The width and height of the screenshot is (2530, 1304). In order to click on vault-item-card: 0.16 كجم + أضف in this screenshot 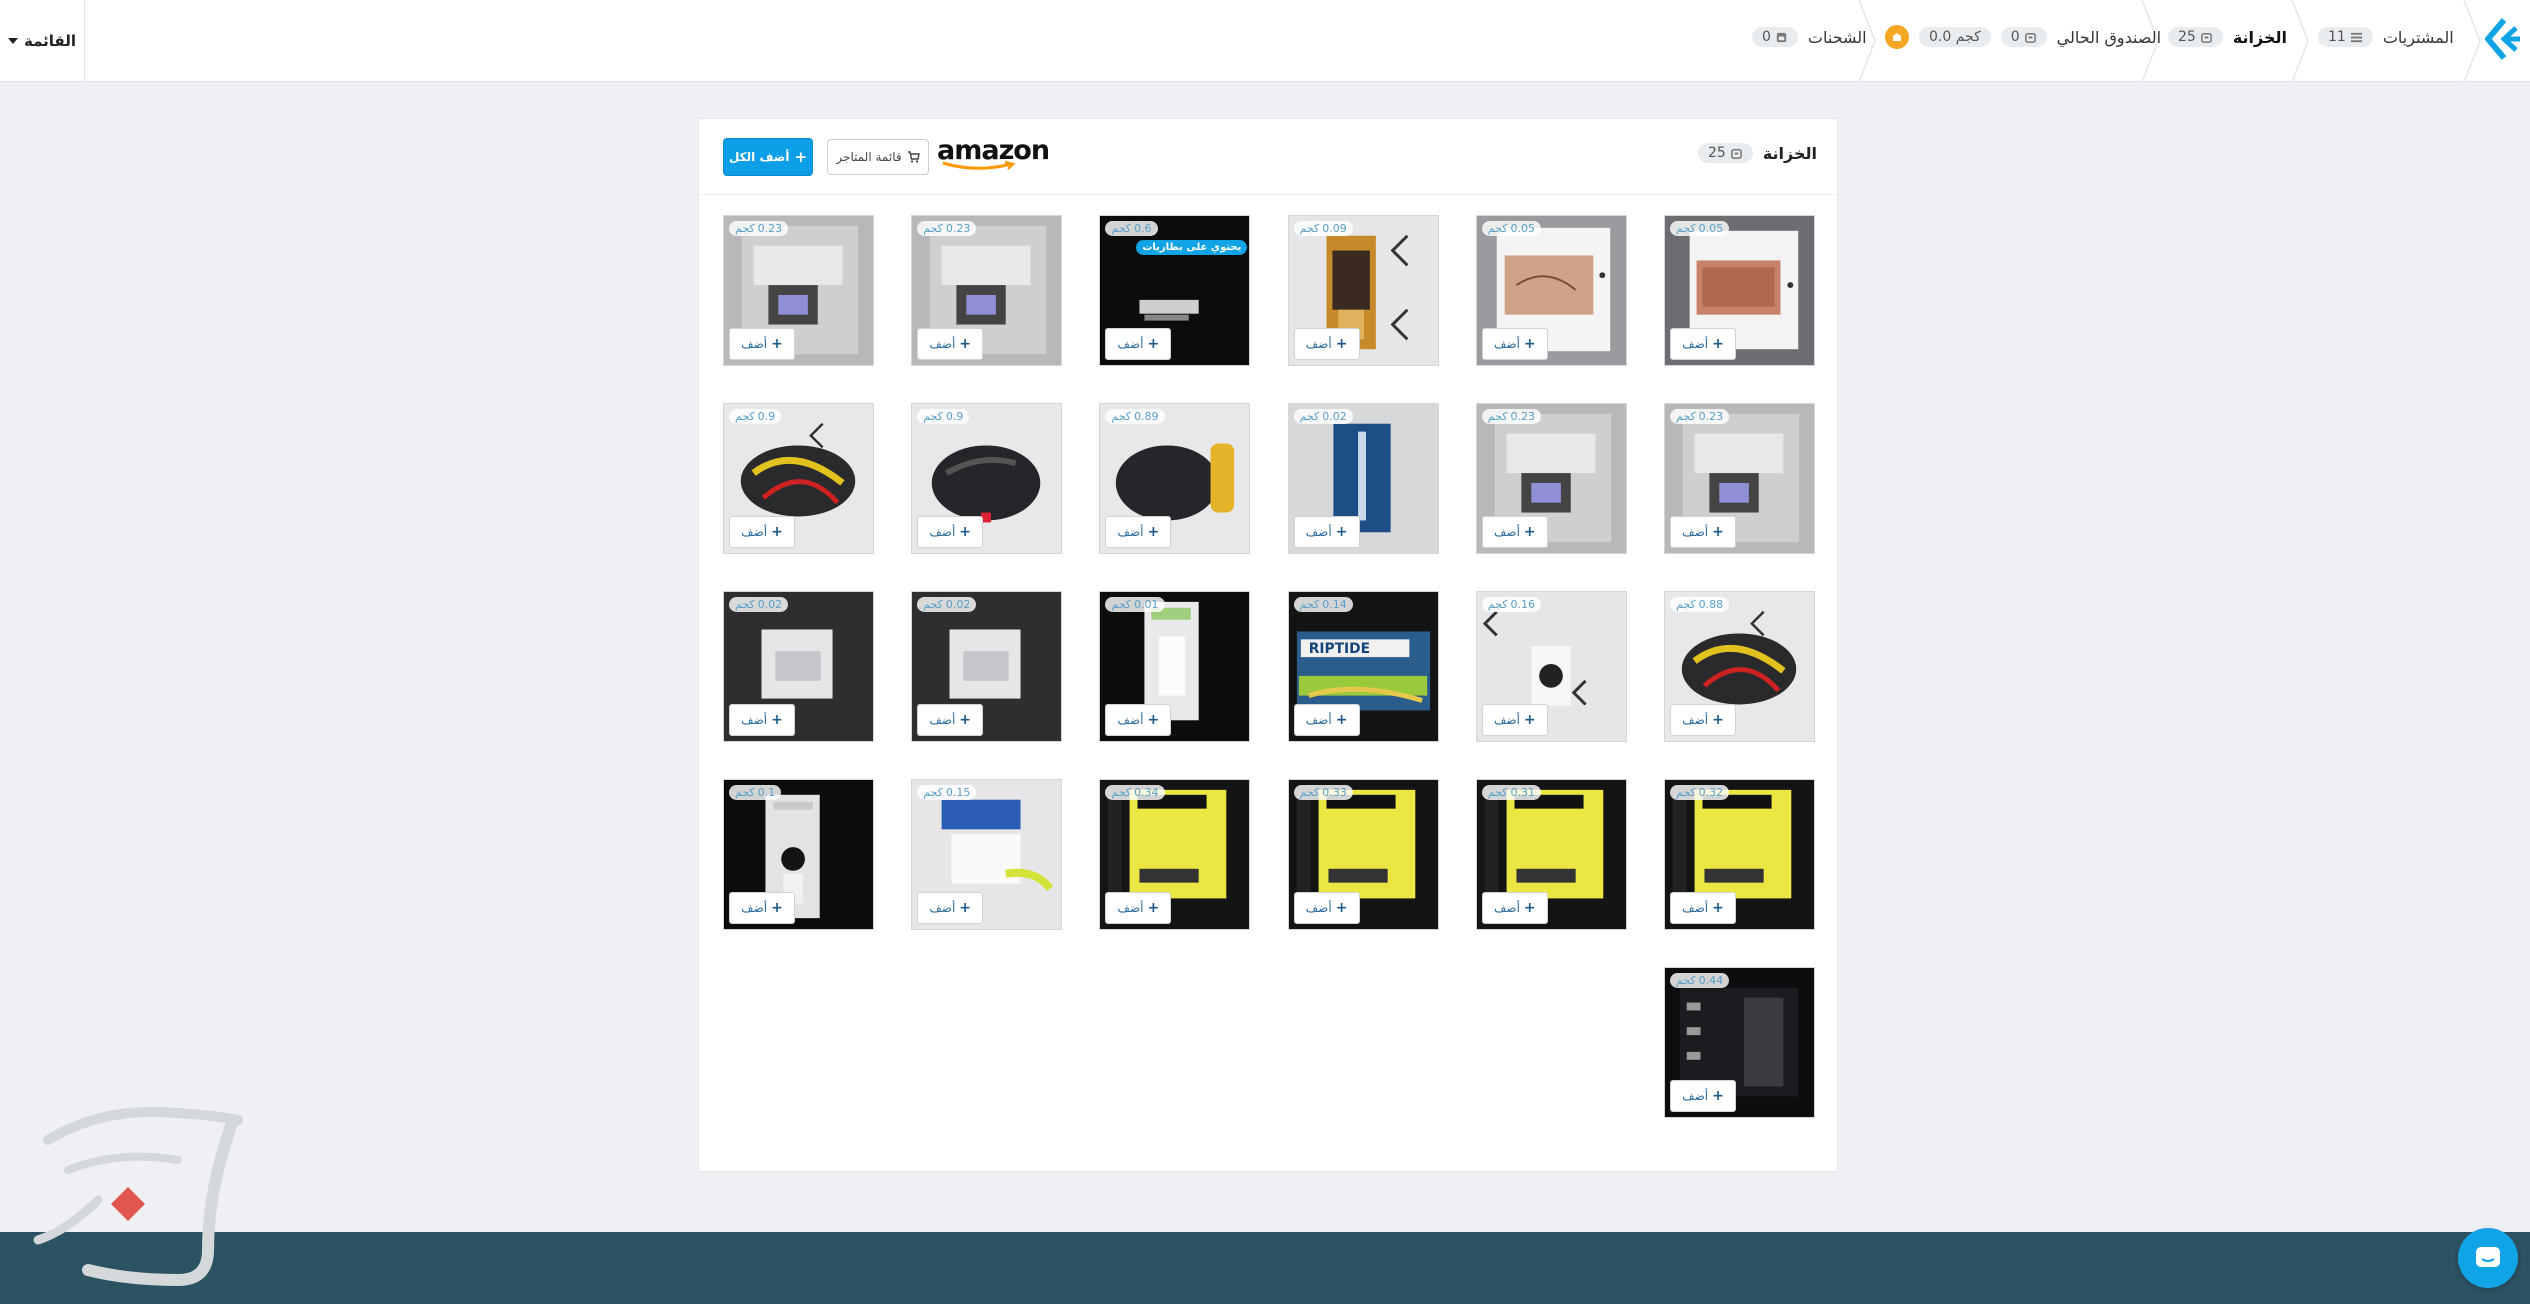, I will do `click(1551, 666)`.